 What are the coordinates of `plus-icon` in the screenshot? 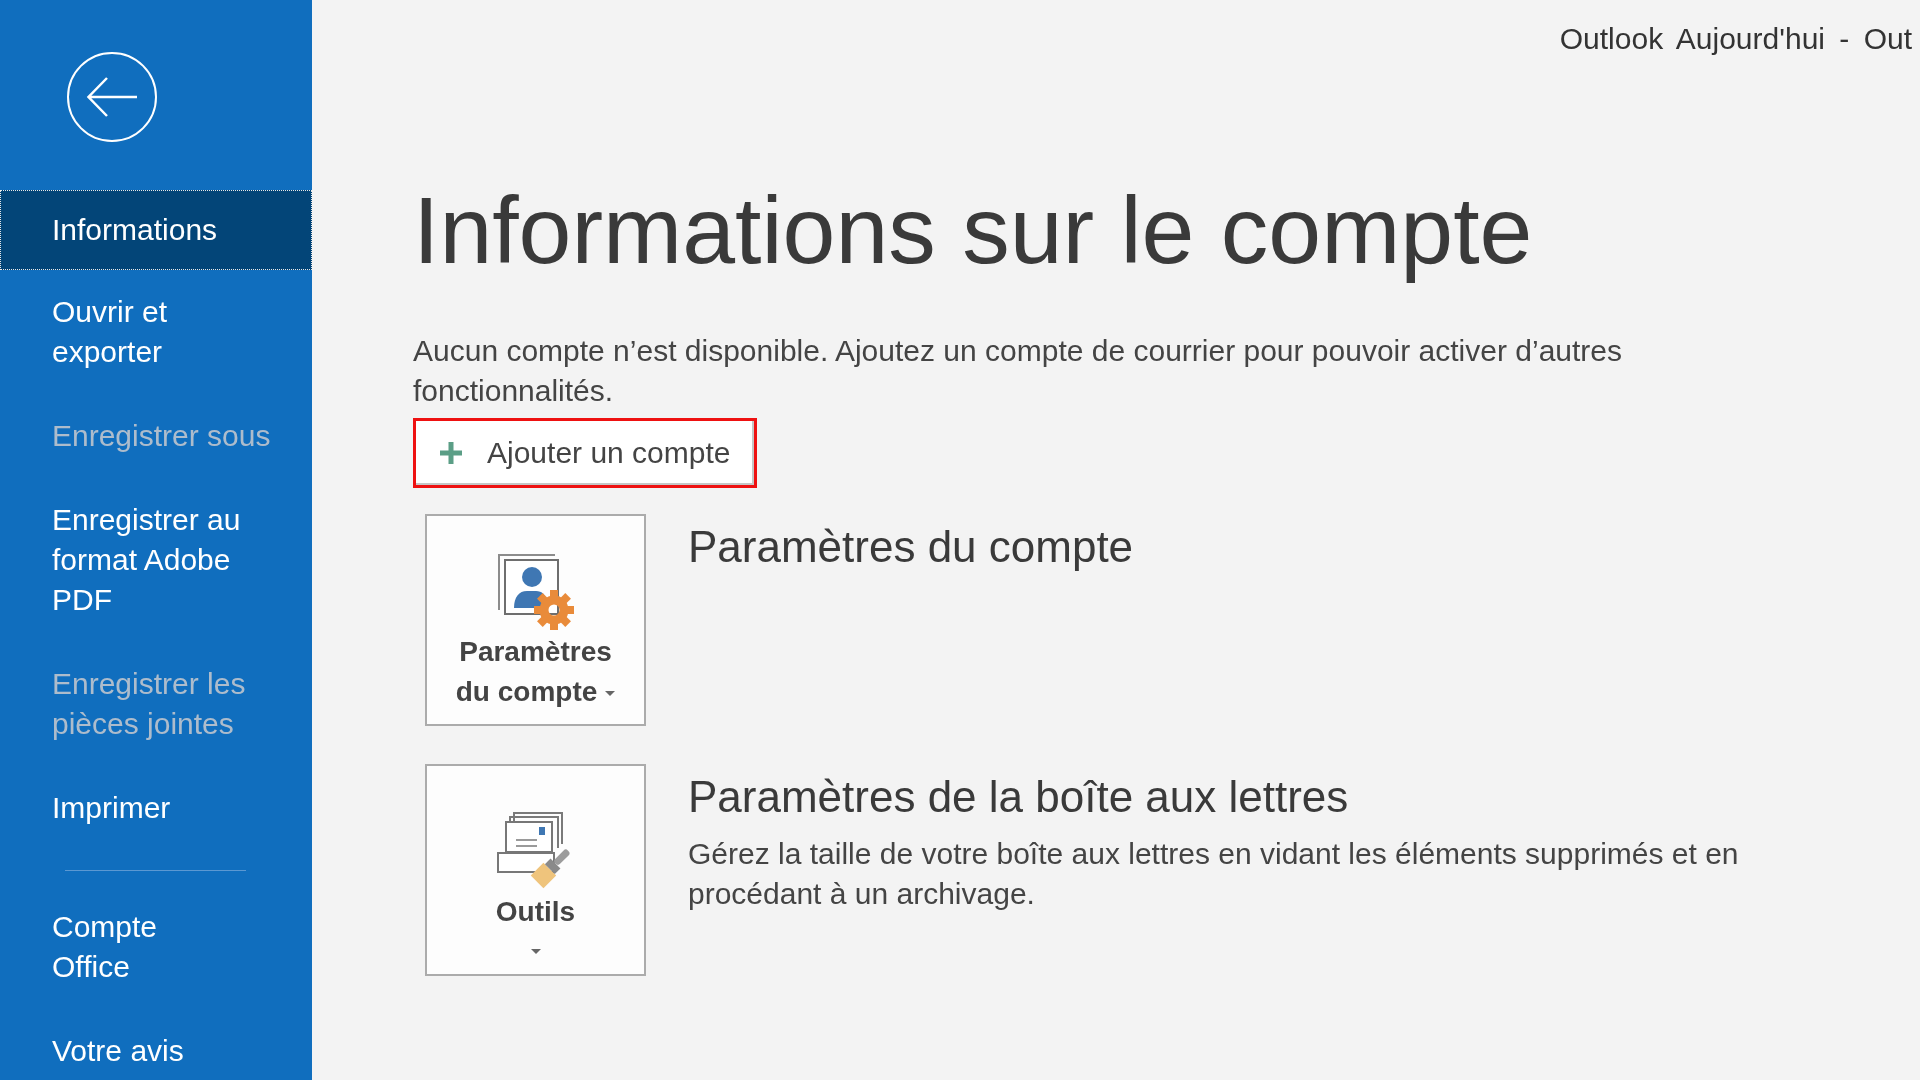 It's located at (451, 453).